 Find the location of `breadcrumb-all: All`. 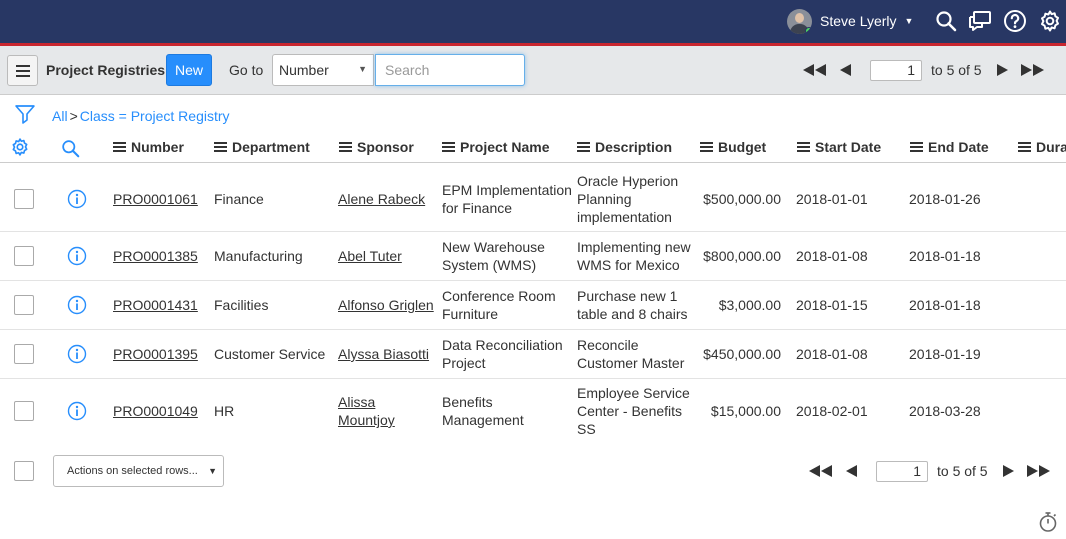

breadcrumb-all: All is located at coordinates (60, 116).